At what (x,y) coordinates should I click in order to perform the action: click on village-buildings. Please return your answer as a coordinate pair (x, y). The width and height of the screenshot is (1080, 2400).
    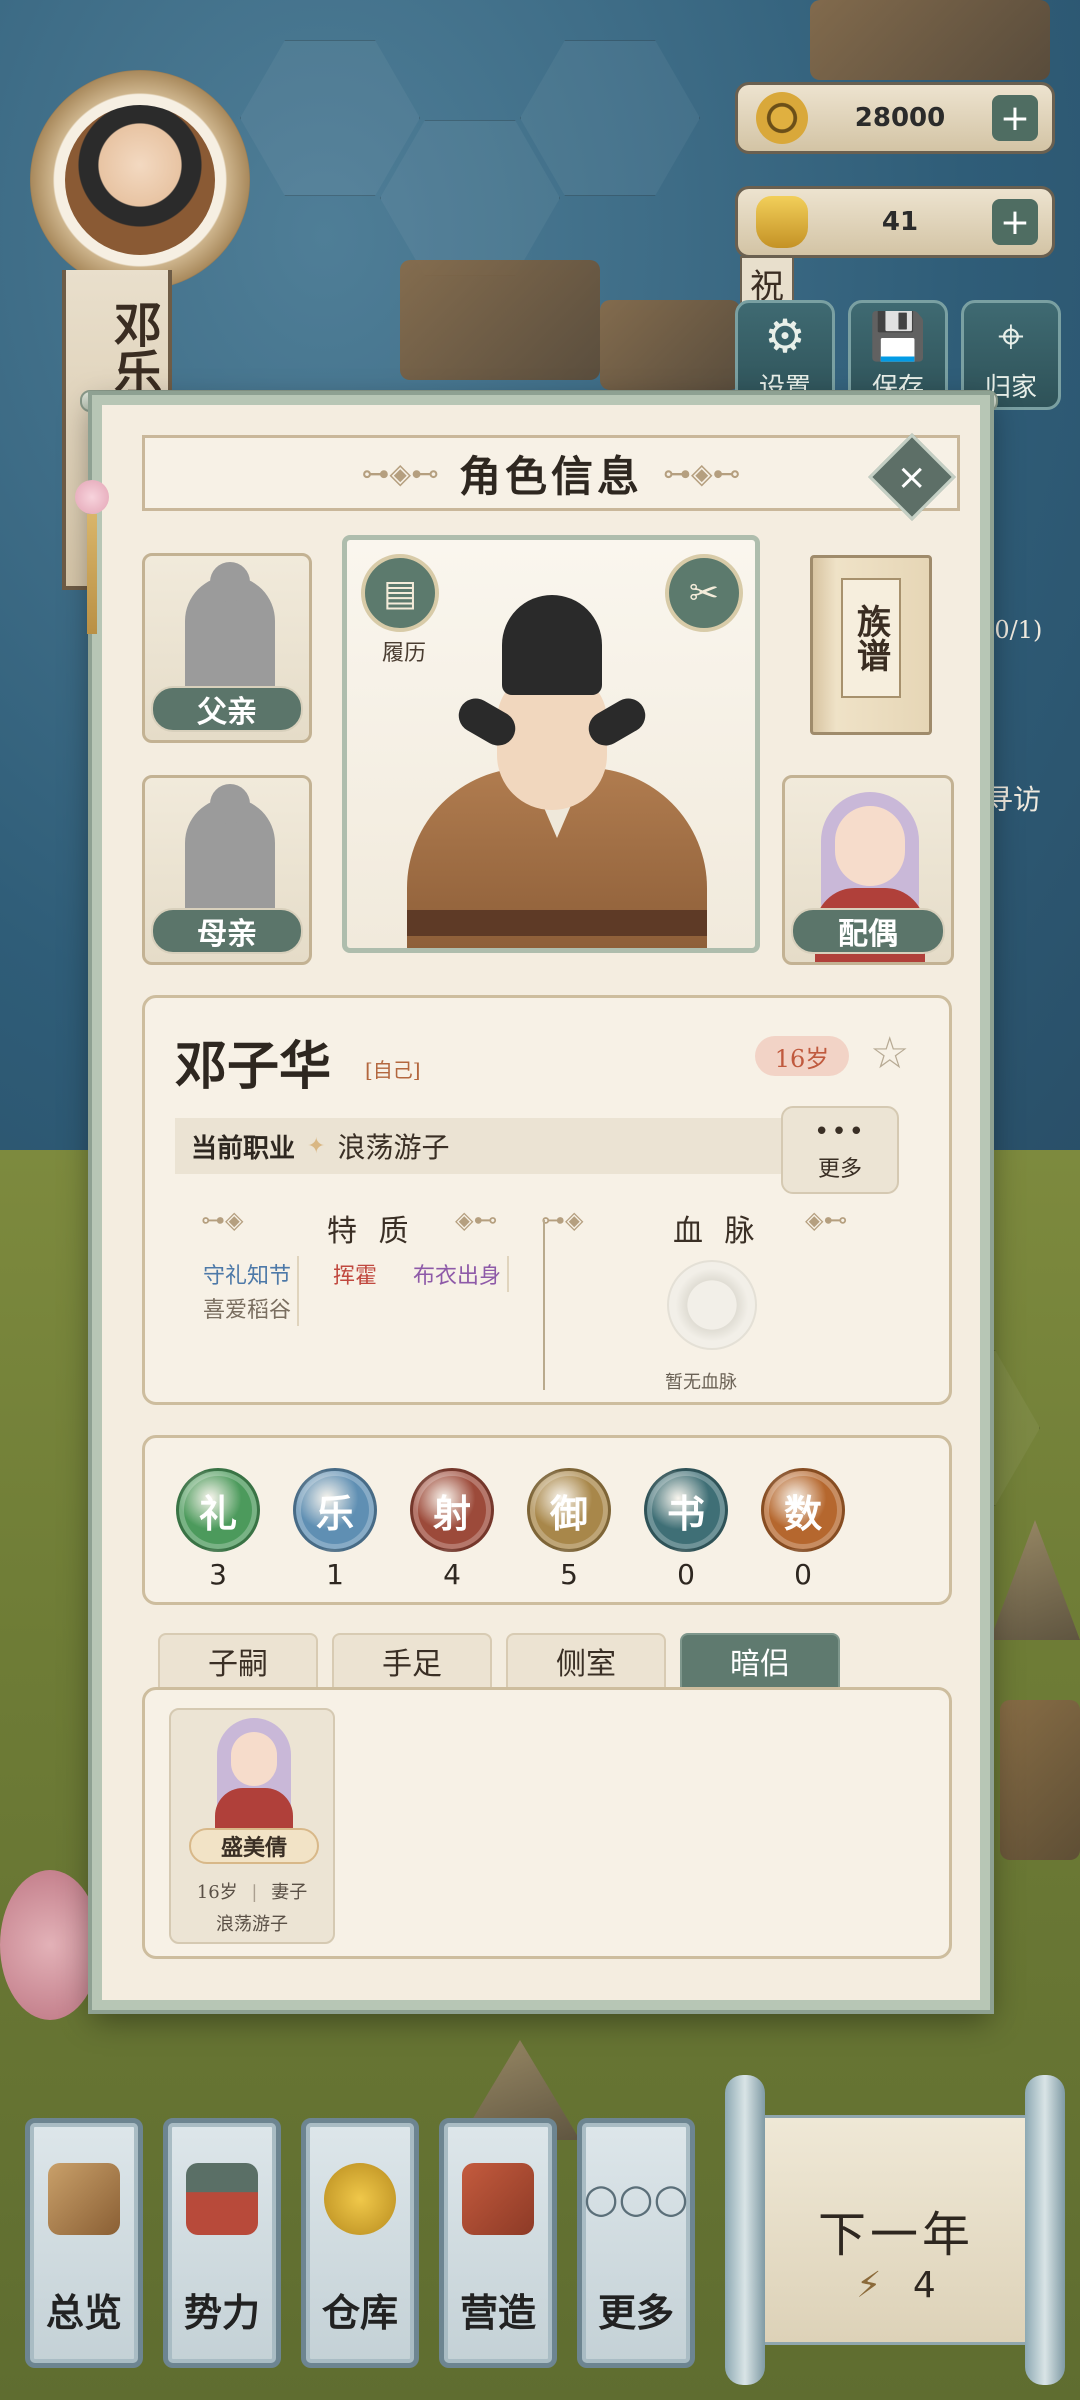
    Looking at the image, I should click on (670, 345).